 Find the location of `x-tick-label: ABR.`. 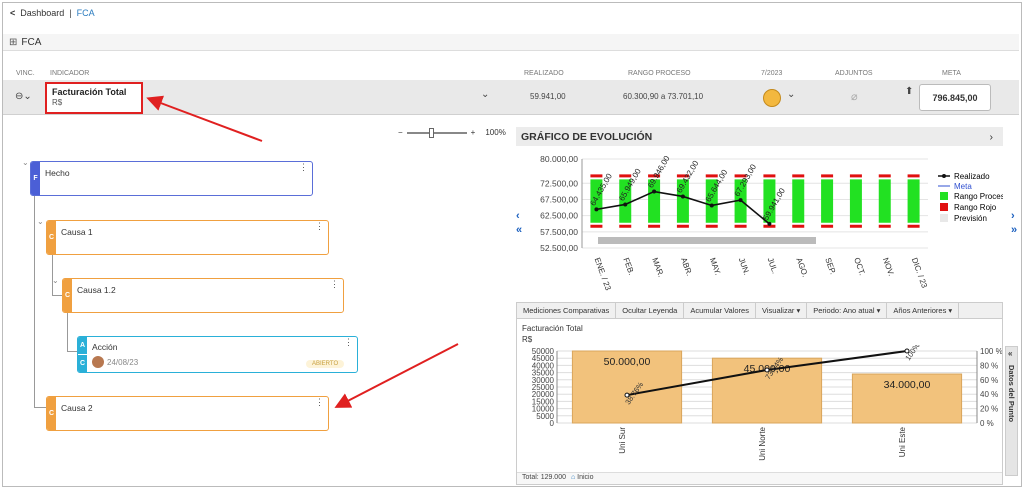

x-tick-label: ABR. is located at coordinates (686, 266).